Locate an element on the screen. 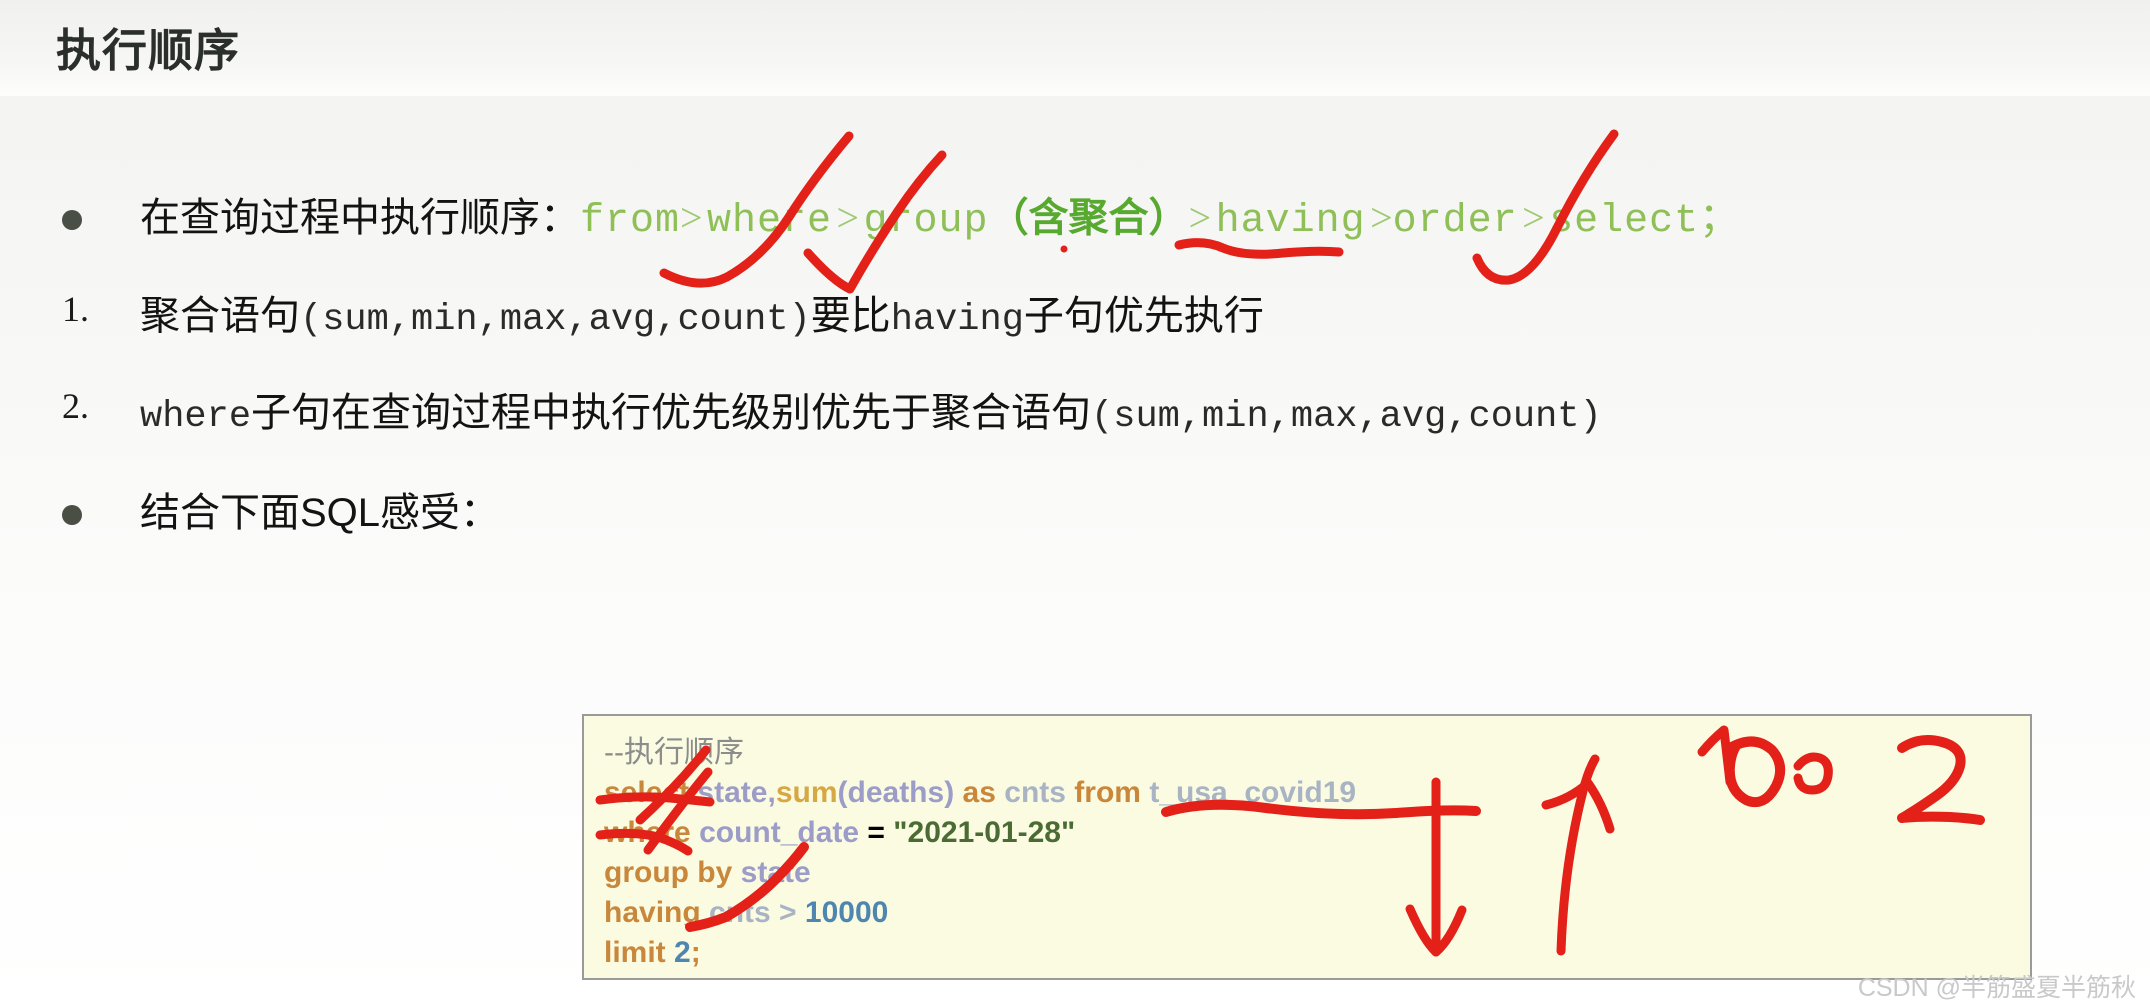 This screenshot has width=2150, height=1008. code-token-2-2: count_date is located at coordinates (779, 832).